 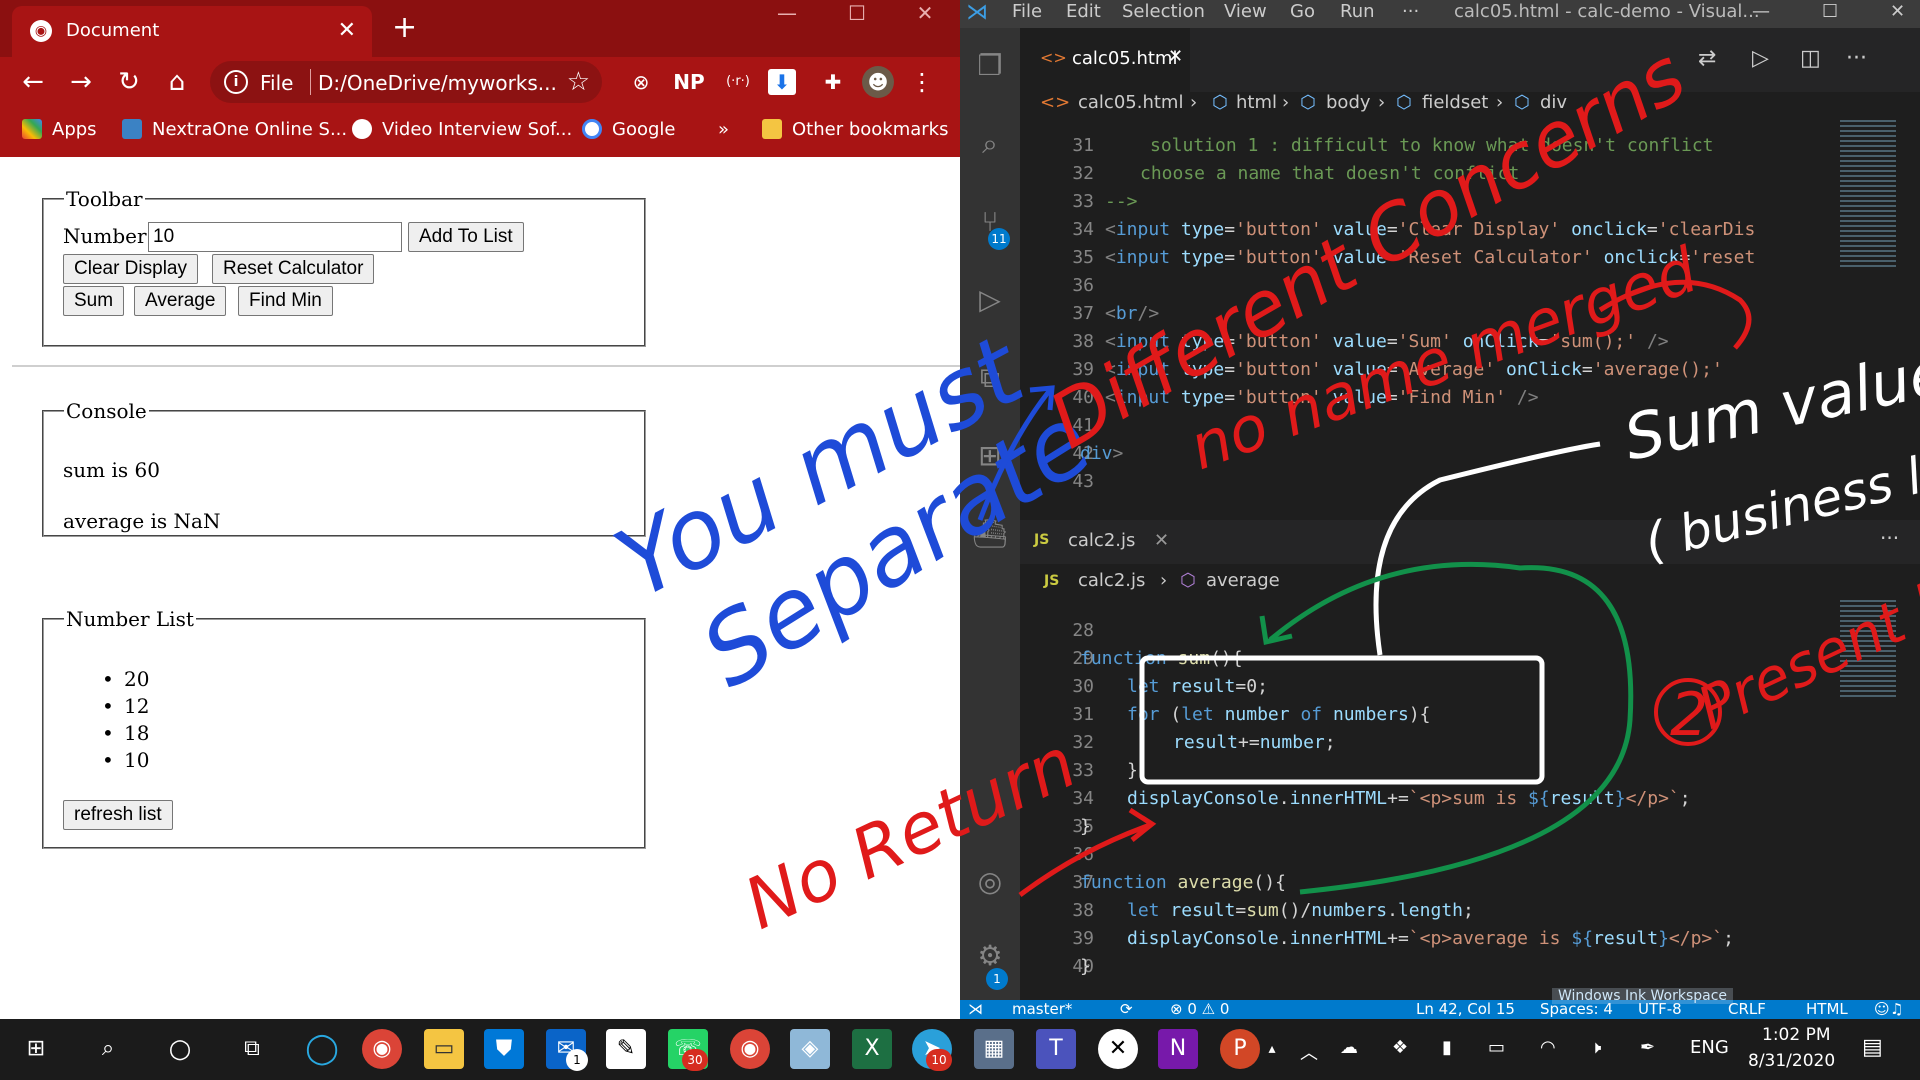 What do you see at coordinates (1707, 58) in the screenshot?
I see `compare-changes-icon: ⇄` at bounding box center [1707, 58].